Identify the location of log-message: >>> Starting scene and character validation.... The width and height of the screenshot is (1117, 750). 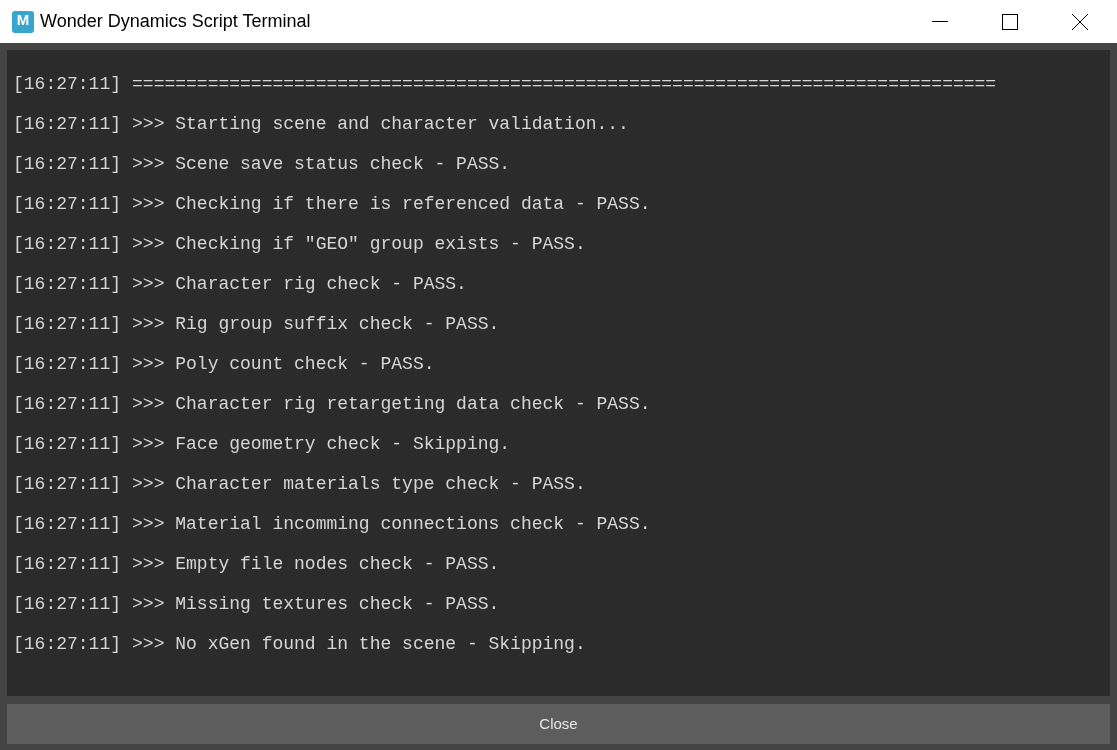
(380, 124).